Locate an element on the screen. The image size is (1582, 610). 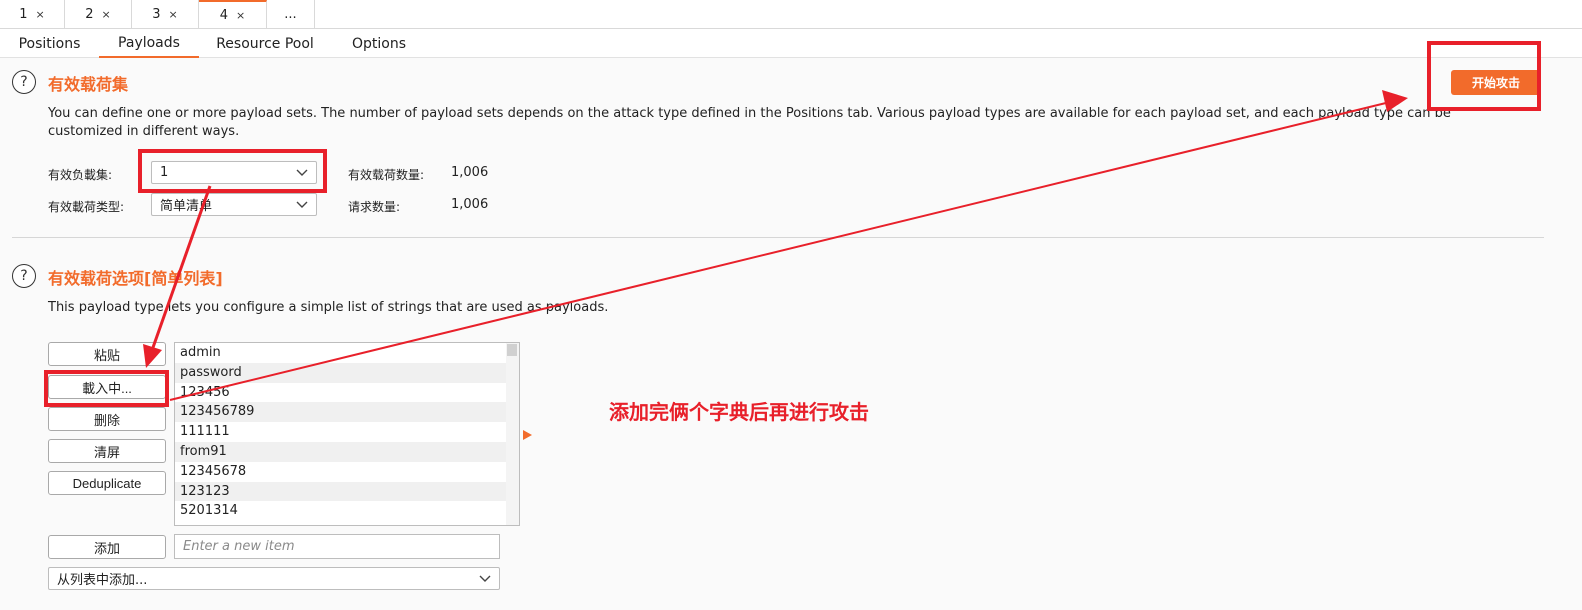
attack-tab-label: 3 is located at coordinates (156, 14).